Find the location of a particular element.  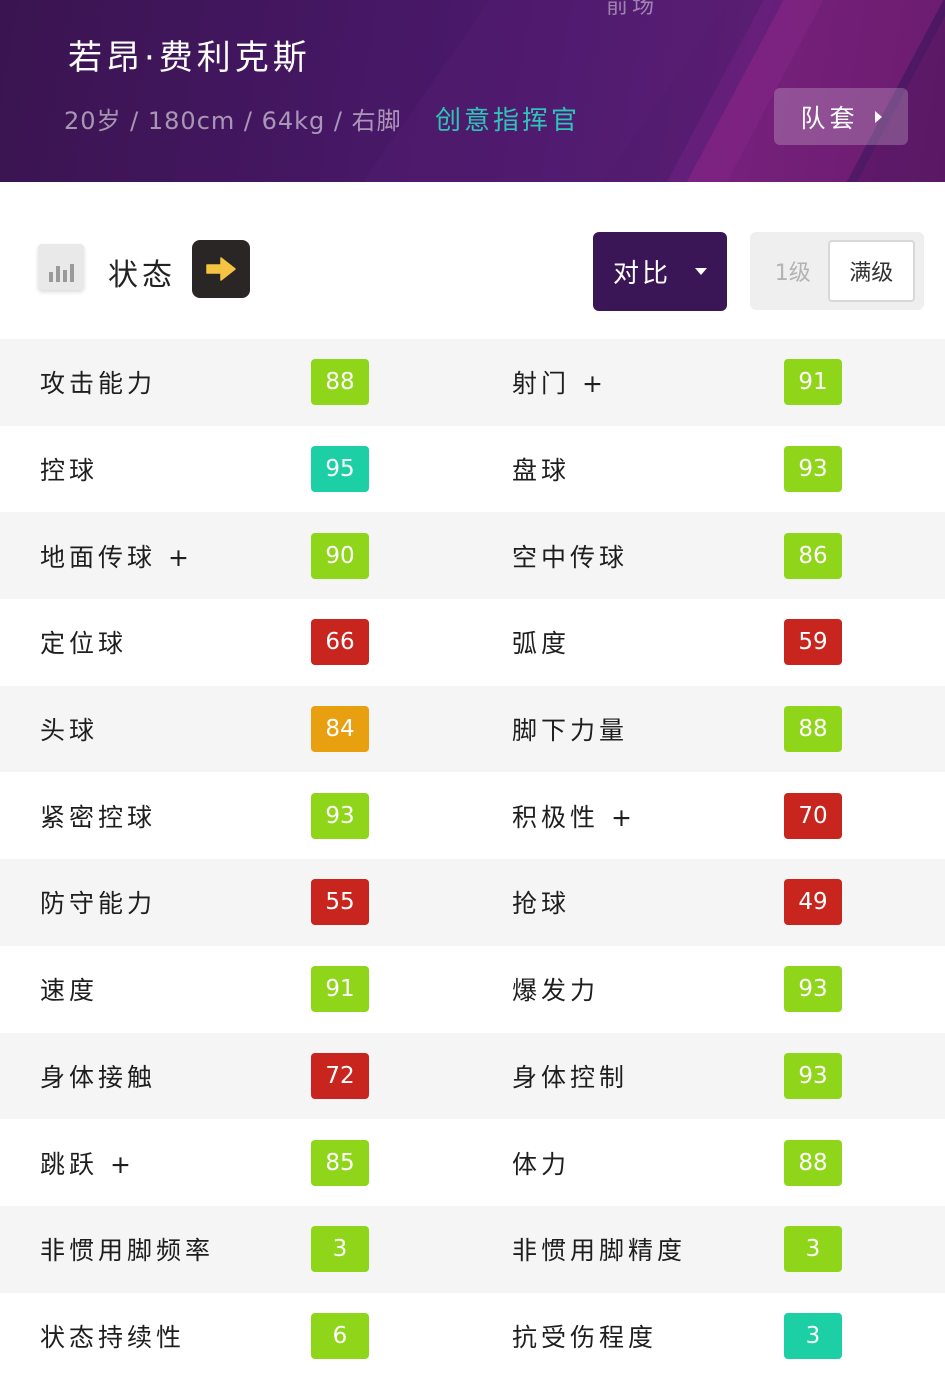

compare-dropdown: 对比 is located at coordinates (660, 271).